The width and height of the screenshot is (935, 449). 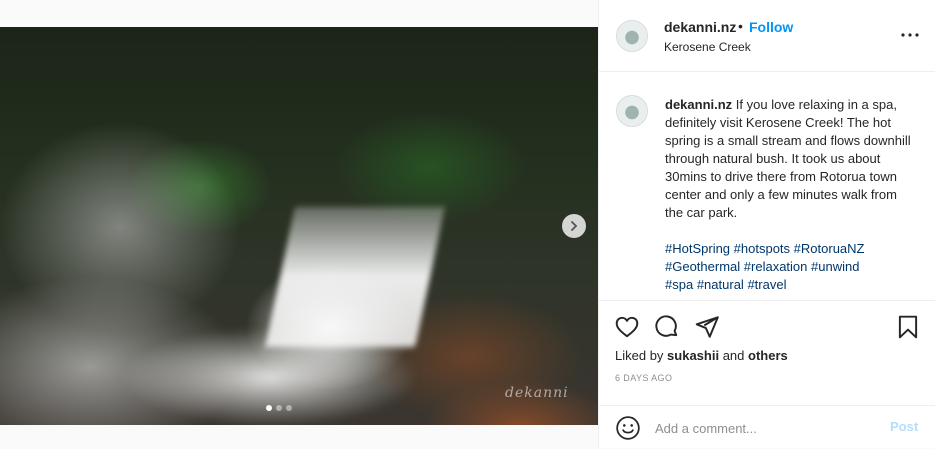 I want to click on caption-username: dekanni.nz, so click(x=698, y=104).